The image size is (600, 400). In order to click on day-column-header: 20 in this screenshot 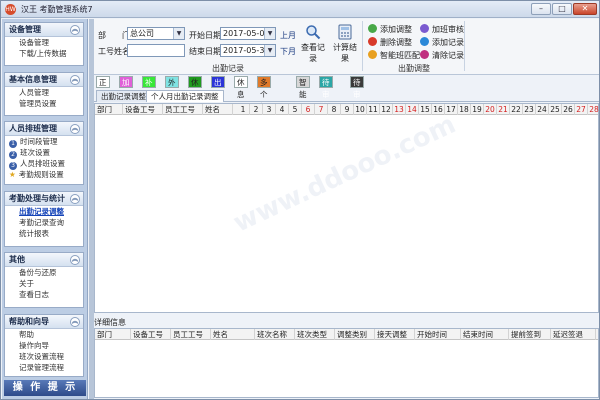, I will do `click(490, 109)`.